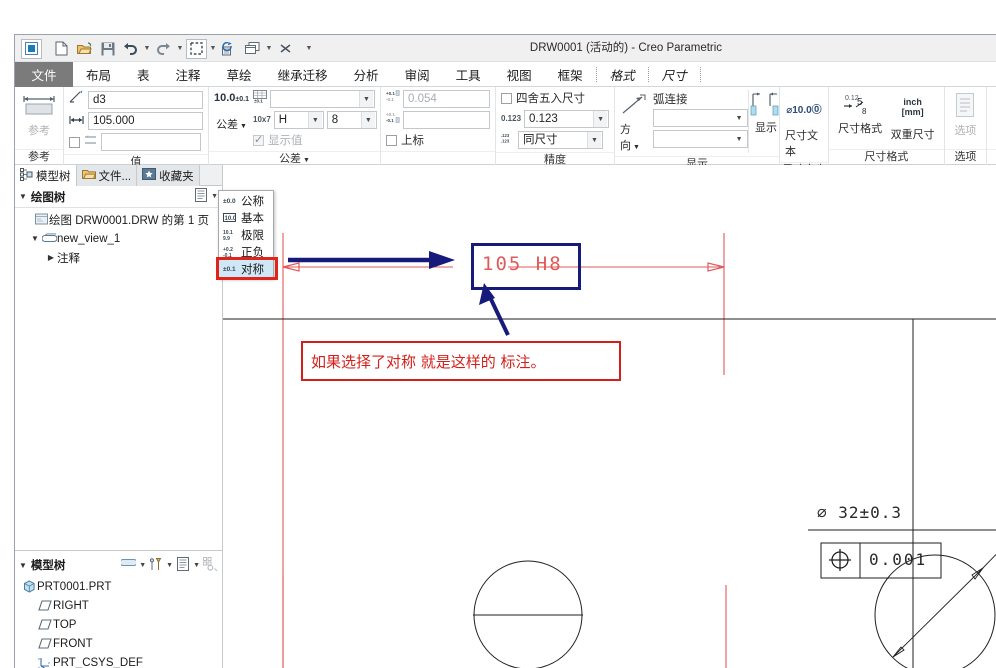  I want to click on dimension-precision-select: 0.123 ▼, so click(567, 119).